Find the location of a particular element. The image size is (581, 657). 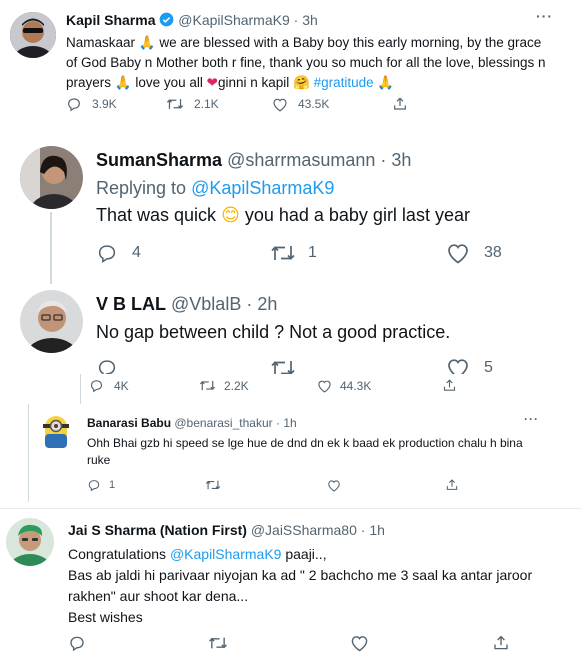

reply-count: 1 is located at coordinates (112, 485).